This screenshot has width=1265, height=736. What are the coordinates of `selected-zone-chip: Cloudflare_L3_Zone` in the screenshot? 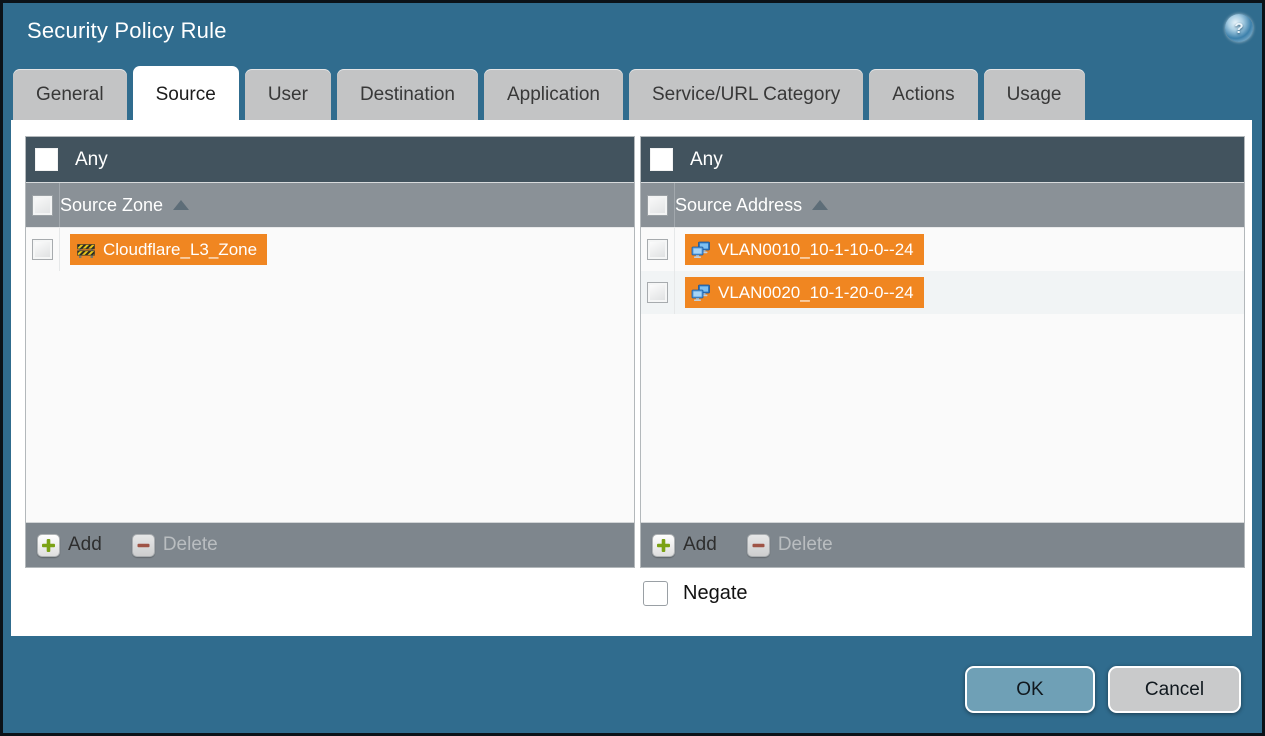 It's located at (169, 249).